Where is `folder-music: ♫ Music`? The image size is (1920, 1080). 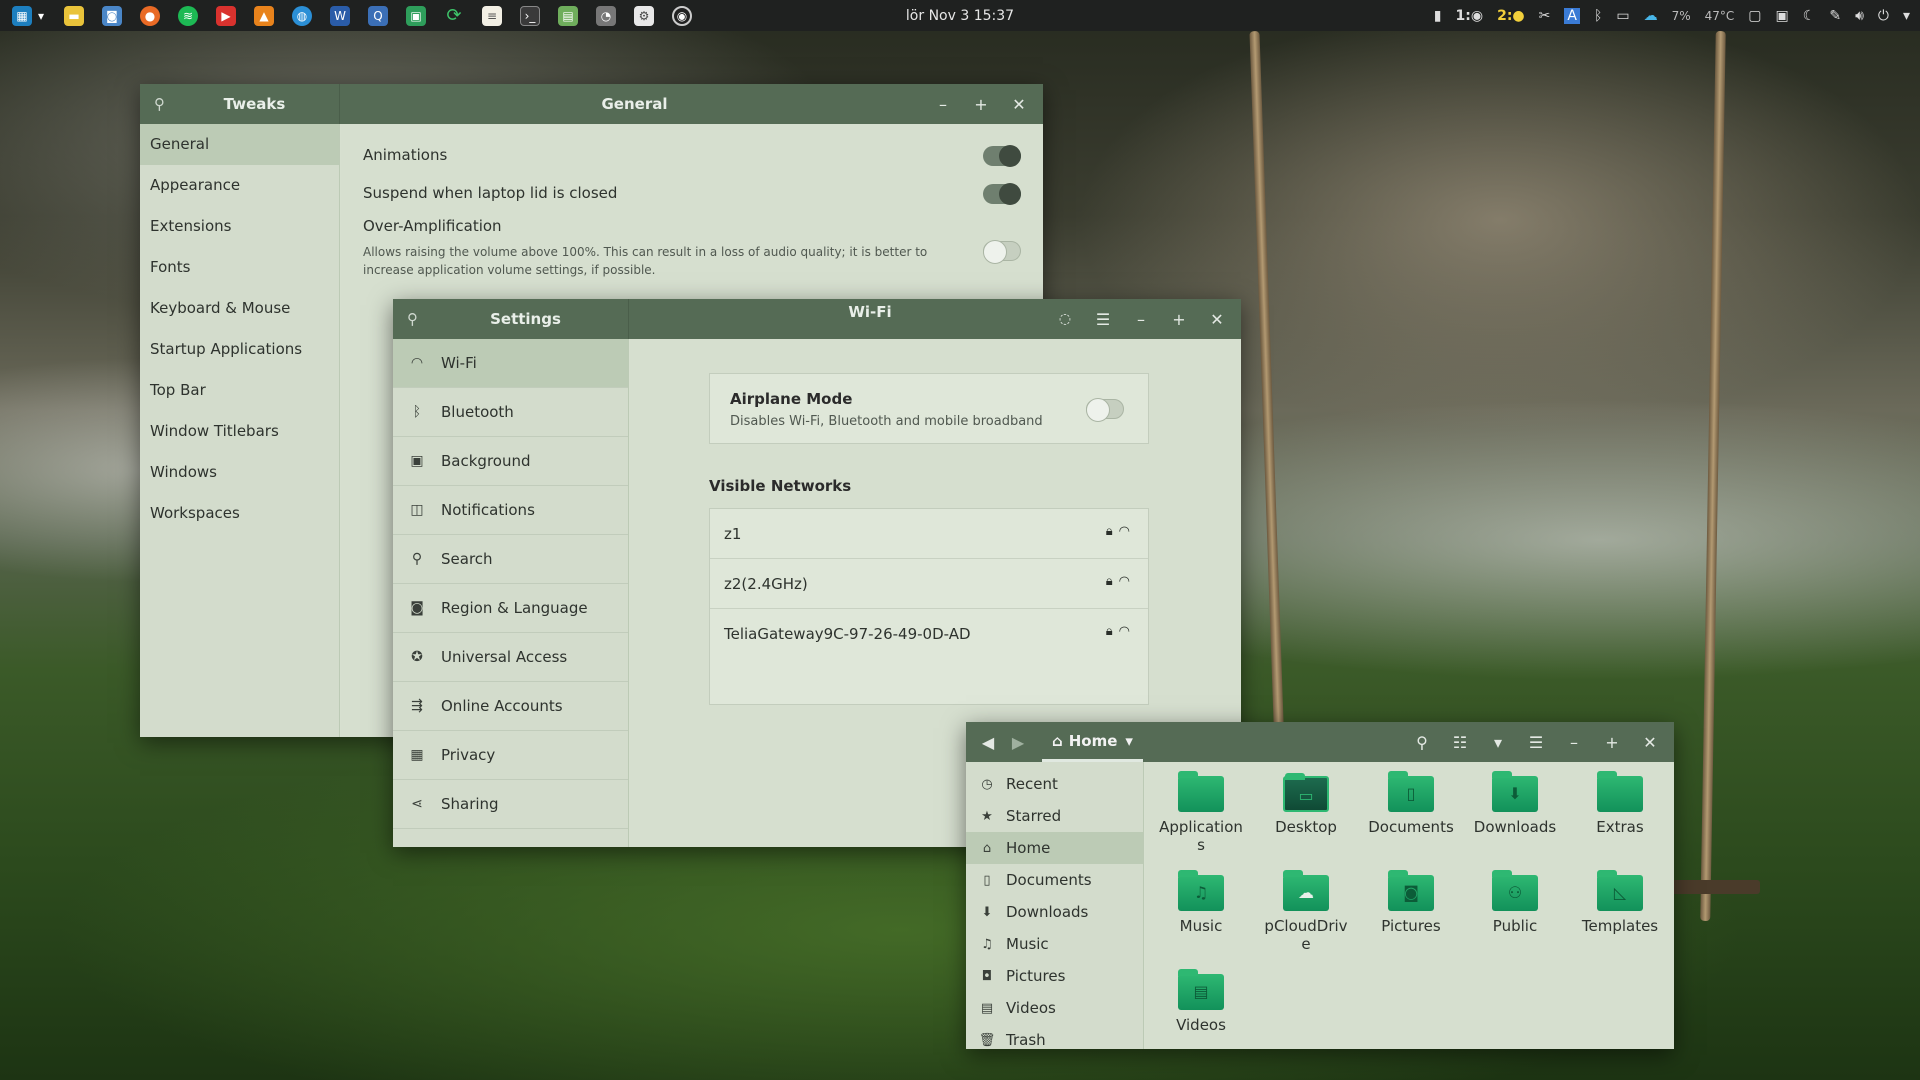
folder-music: ♫ Music is located at coordinates (1201, 902).